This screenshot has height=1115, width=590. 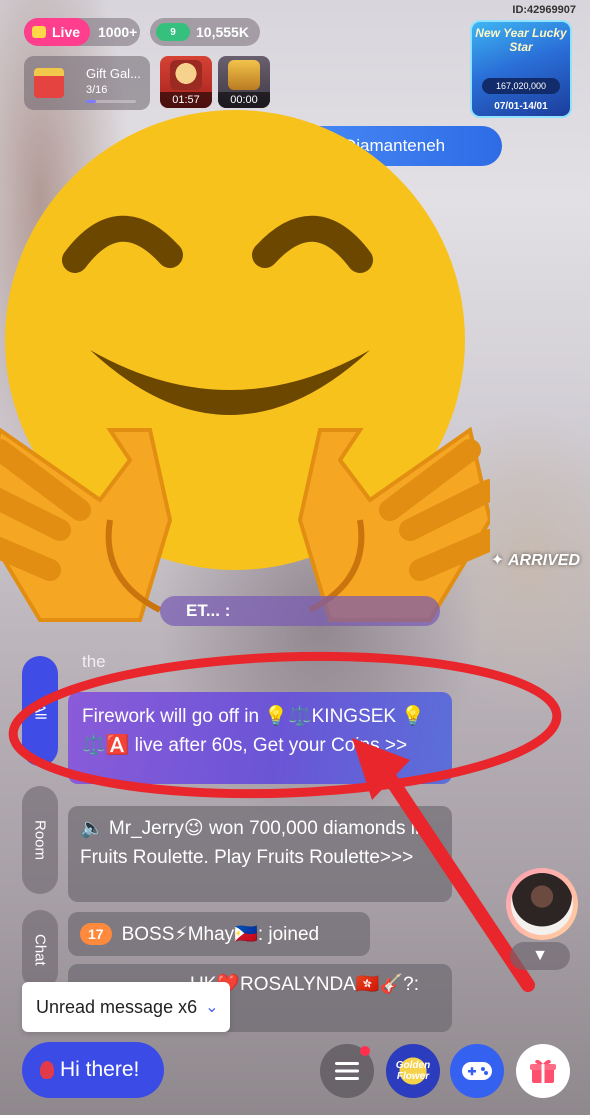 What do you see at coordinates (544, 10) in the screenshot?
I see `room-id: ID:42969907` at bounding box center [544, 10].